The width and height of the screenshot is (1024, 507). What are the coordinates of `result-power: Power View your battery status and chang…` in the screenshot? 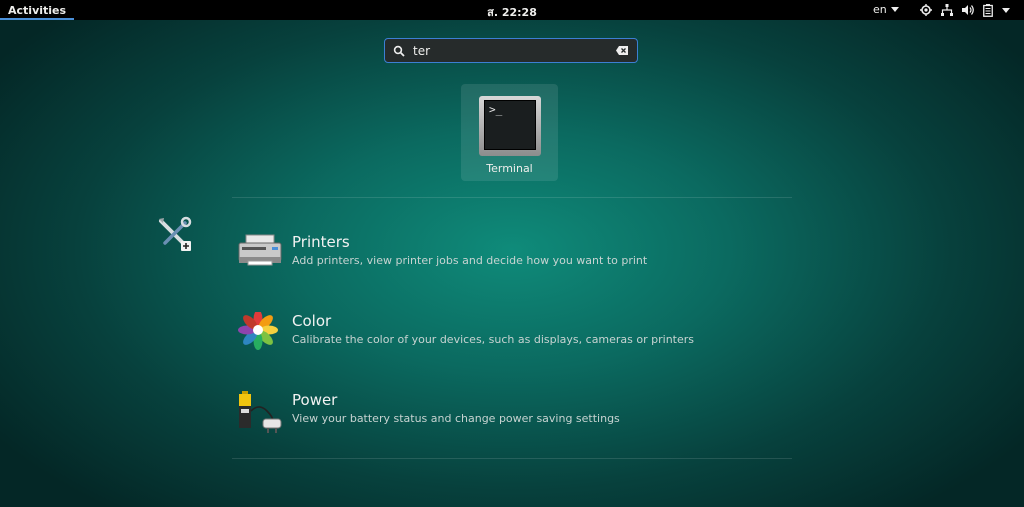 It's located at (516, 416).